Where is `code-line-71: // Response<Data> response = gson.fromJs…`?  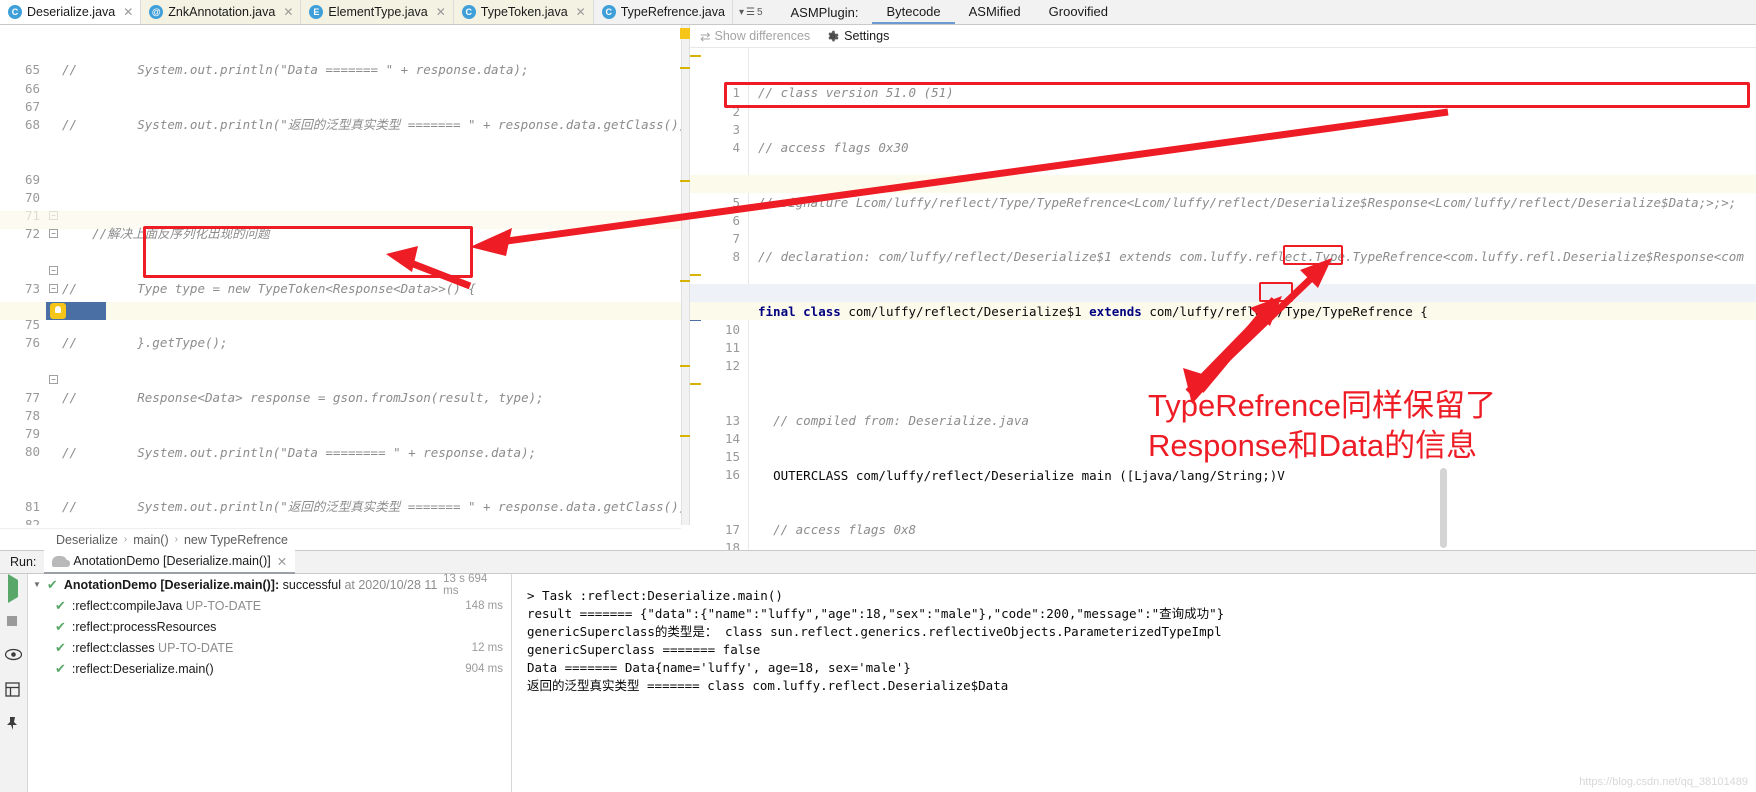
code-line-71: // Response<Data> response = gson.fromJs… is located at coordinates (303, 397).